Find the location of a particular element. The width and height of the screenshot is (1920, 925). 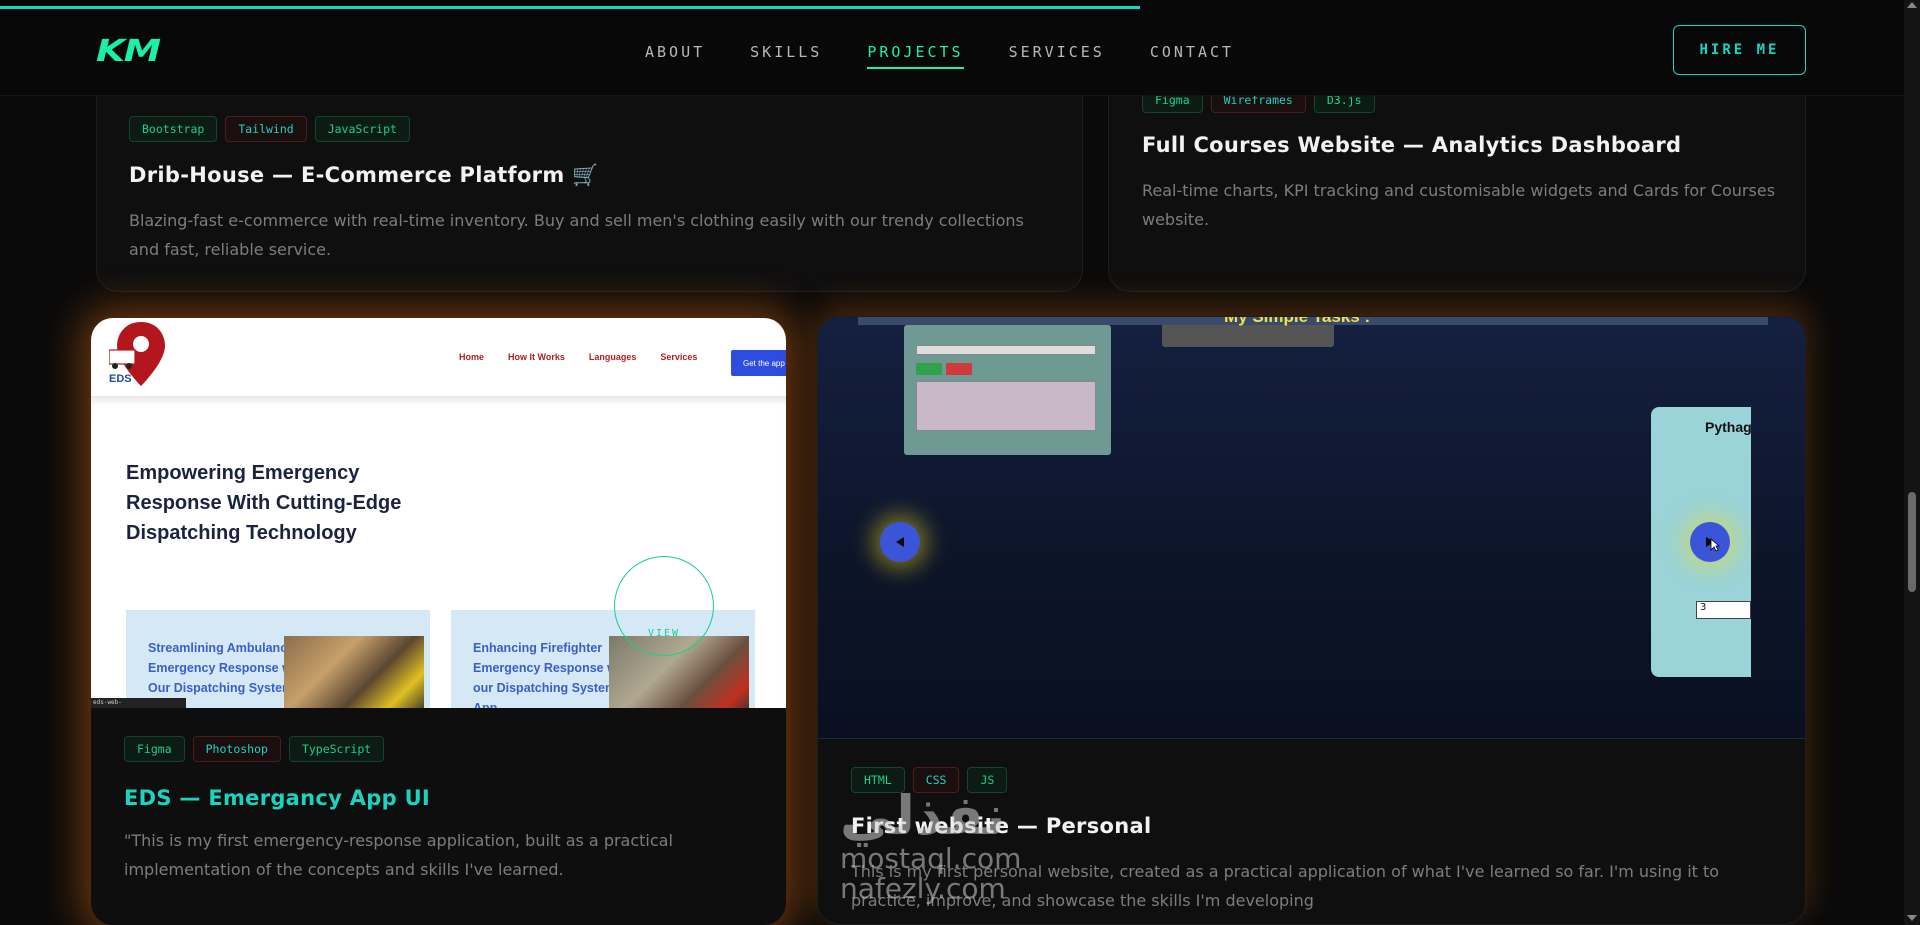

nav-contact: CONTACT is located at coordinates (1192, 56).